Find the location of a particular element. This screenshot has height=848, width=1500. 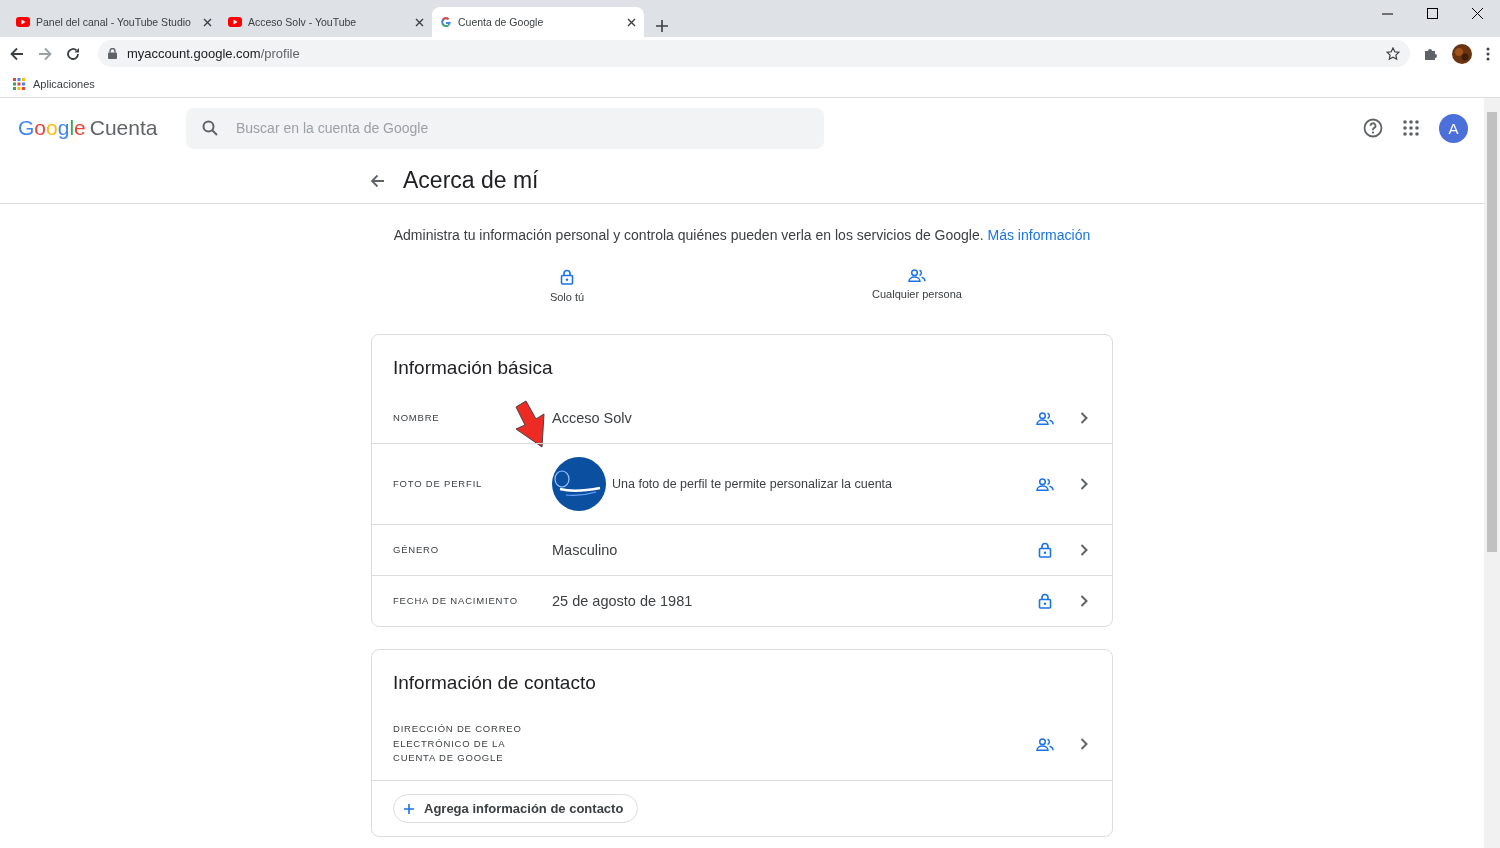

address-bar: myaccount.google.com/profile is located at coordinates (754, 53).